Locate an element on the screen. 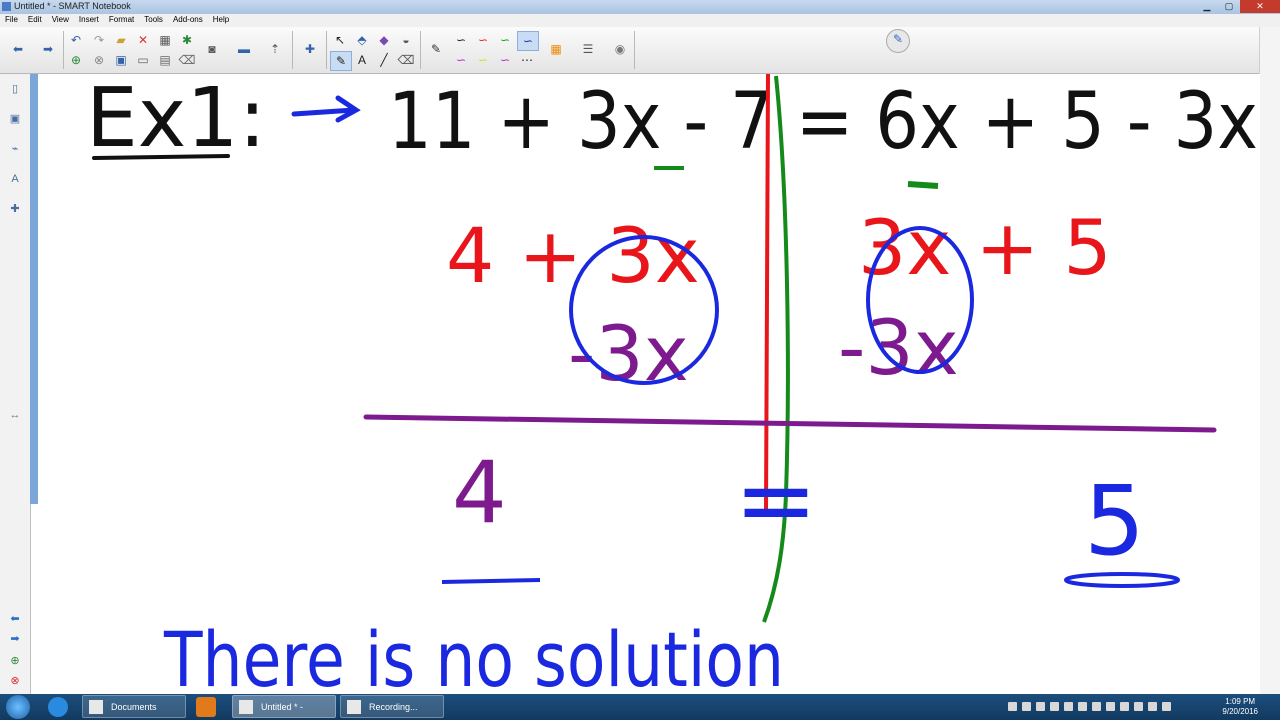 The image size is (1280, 720). eraser-icon: ◆ is located at coordinates (384, 40).